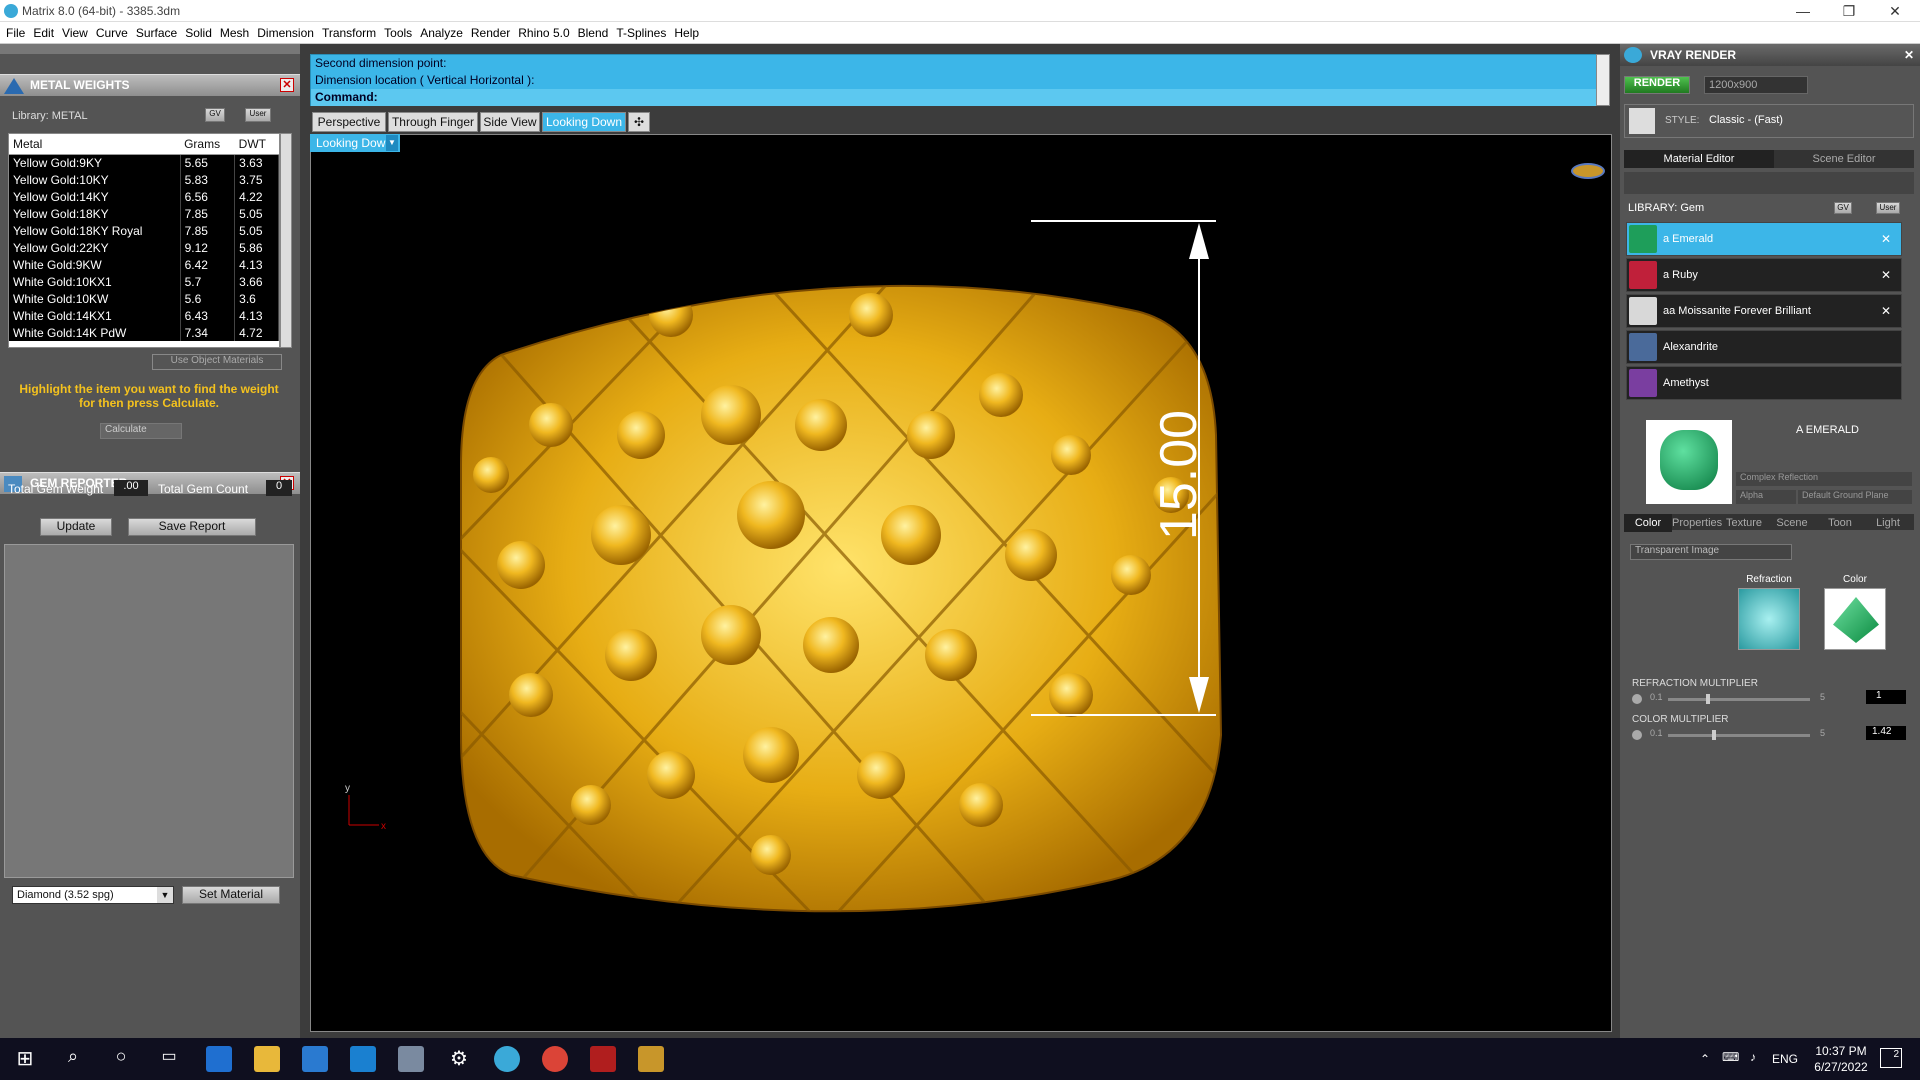  I want to click on app-gold-icon, so click(651, 1059).